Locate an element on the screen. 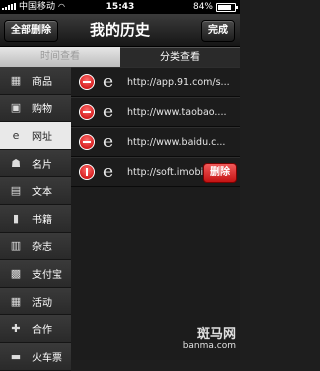 The image size is (320, 371). sidebar-item: ▣ 购物 is located at coordinates (35, 108).